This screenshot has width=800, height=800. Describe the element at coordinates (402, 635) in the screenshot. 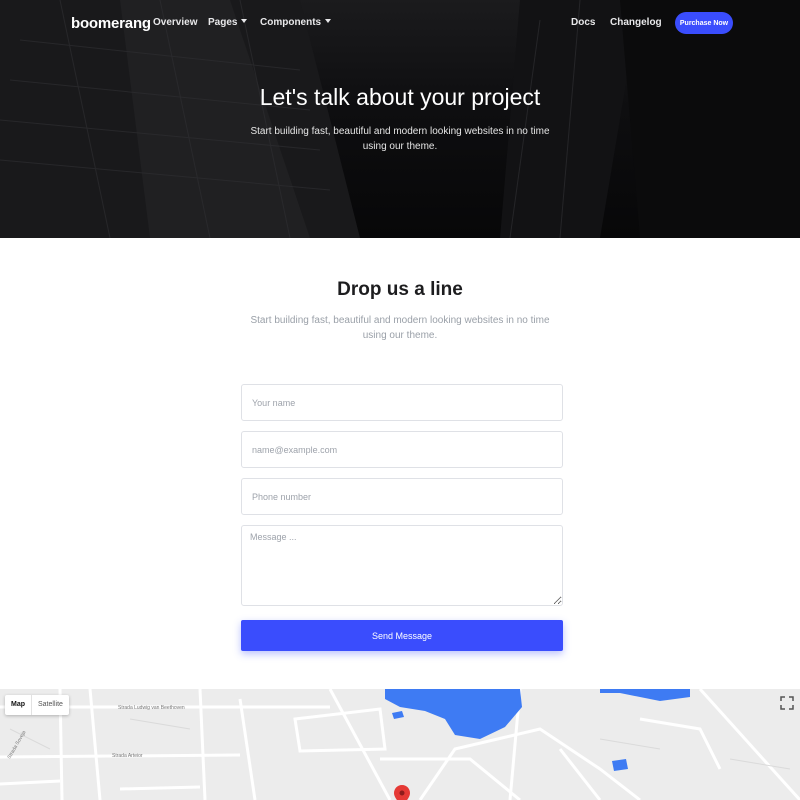

I see `send-message-button: Send Message` at that location.